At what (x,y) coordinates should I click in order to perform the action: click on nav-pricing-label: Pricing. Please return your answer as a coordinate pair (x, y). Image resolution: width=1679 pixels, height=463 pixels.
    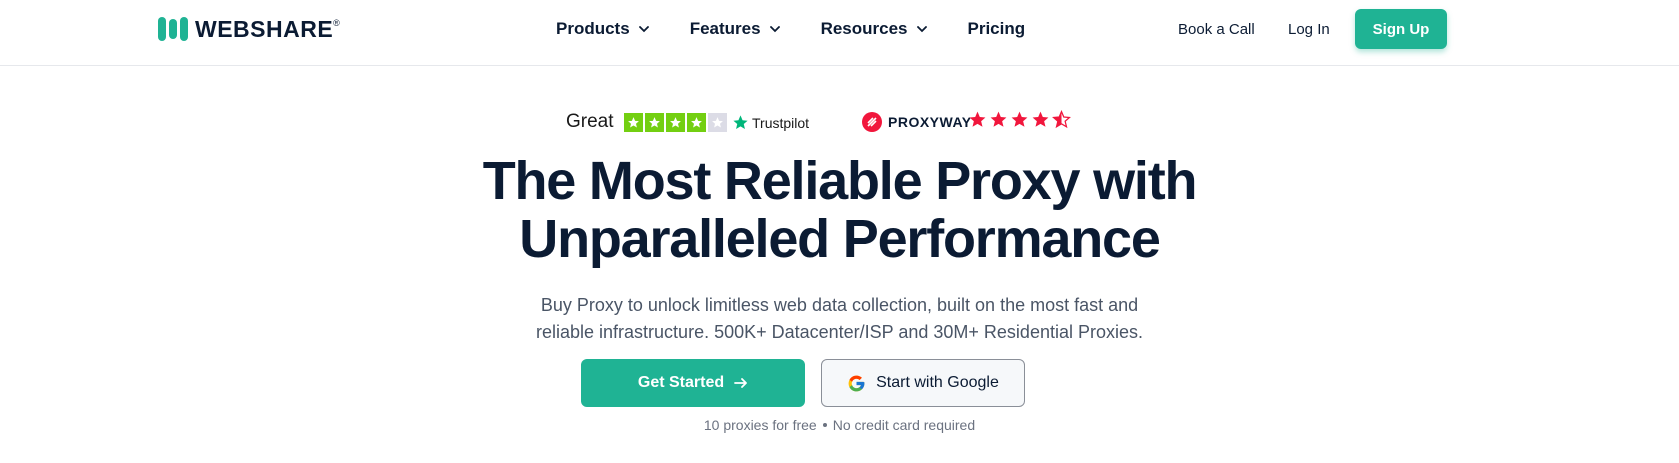
    Looking at the image, I should click on (996, 28).